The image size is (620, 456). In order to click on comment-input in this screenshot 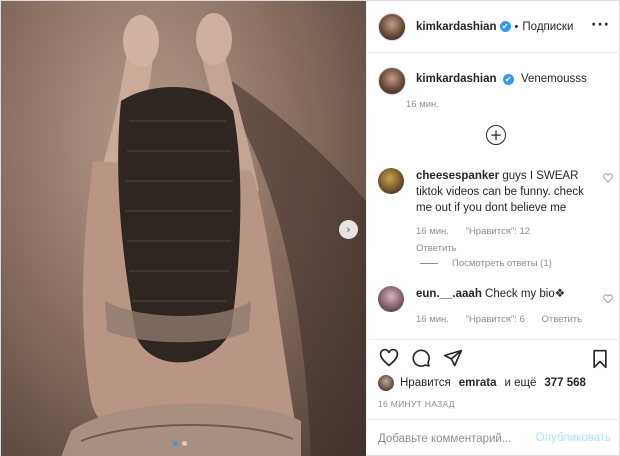, I will do `click(458, 438)`.